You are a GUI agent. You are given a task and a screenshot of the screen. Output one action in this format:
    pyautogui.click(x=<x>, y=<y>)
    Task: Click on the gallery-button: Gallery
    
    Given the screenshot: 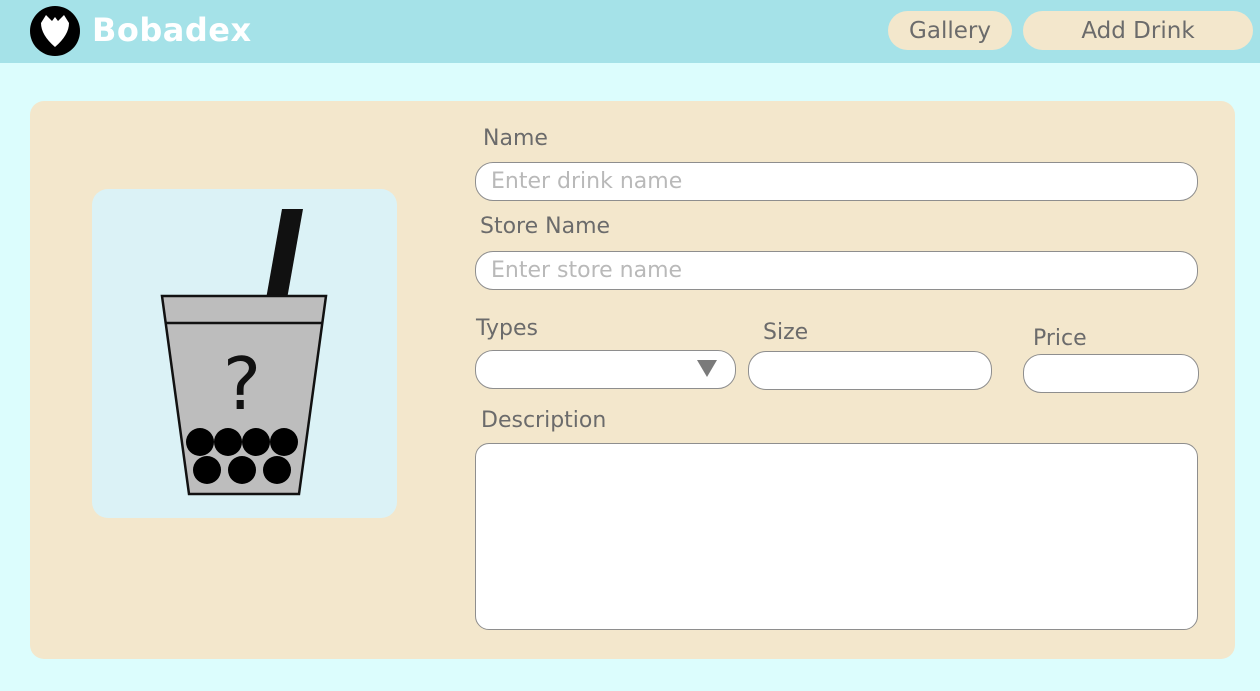 What is the action you would take?
    pyautogui.click(x=950, y=30)
    